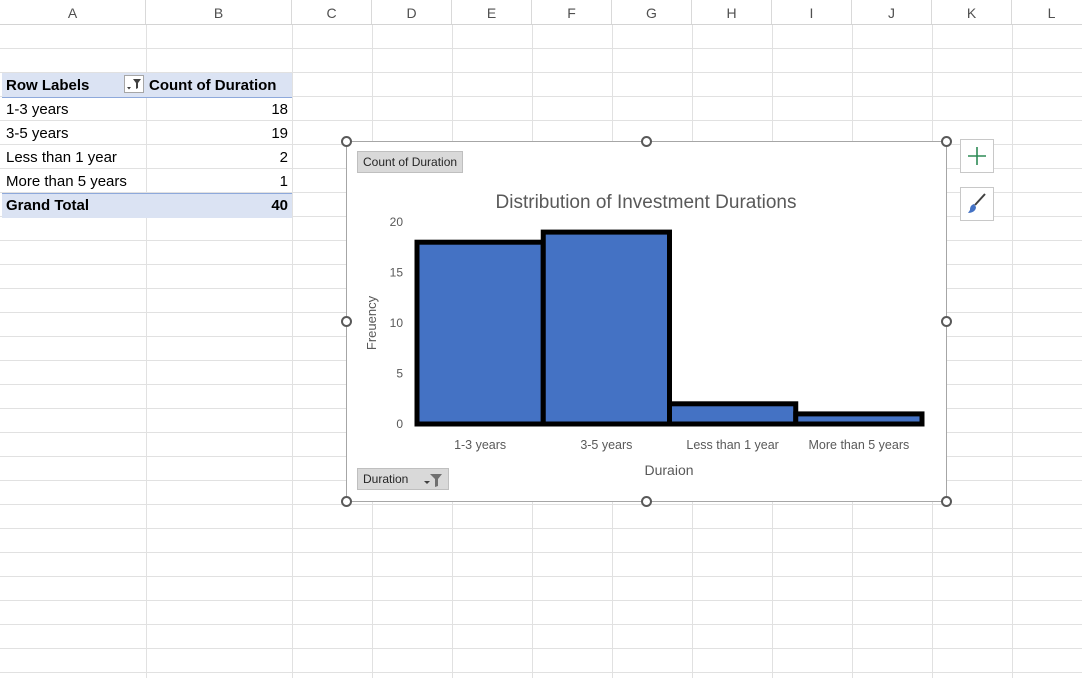 This screenshot has height=678, width=1082. I want to click on resize-handle-bottom-left, so click(346, 501).